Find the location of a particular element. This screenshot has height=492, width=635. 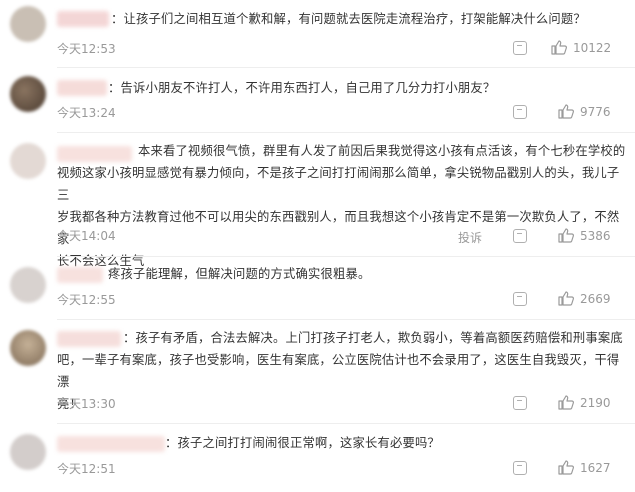

like-button: 1627 is located at coordinates (584, 467).